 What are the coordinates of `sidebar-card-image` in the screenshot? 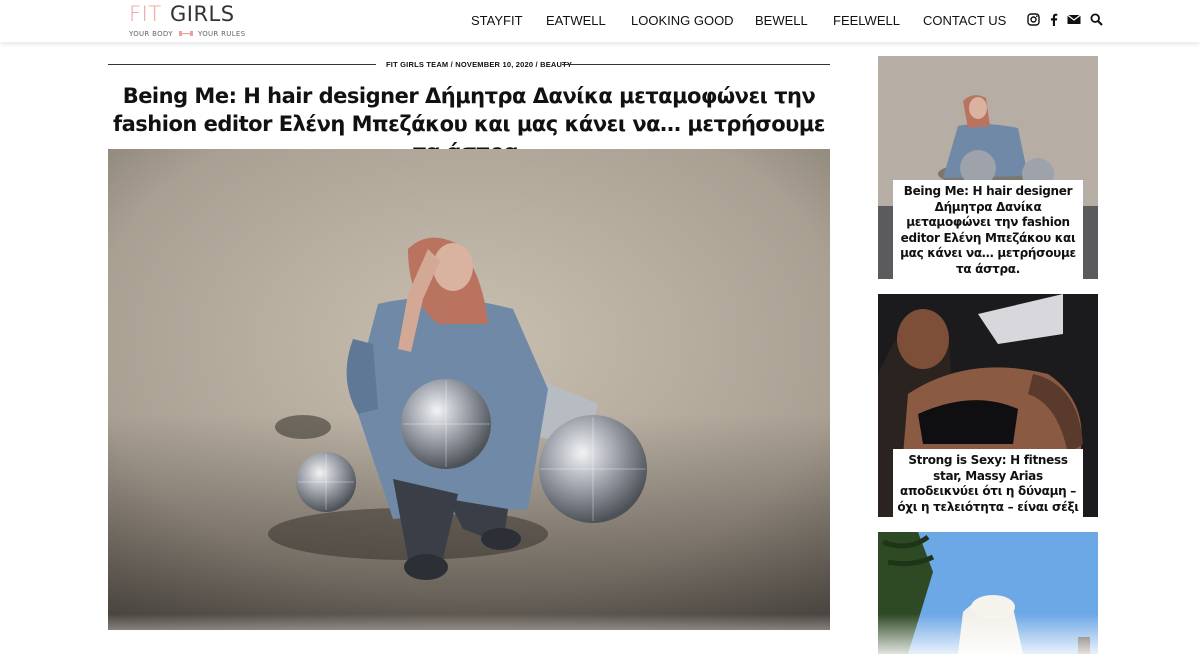 It's located at (988, 593).